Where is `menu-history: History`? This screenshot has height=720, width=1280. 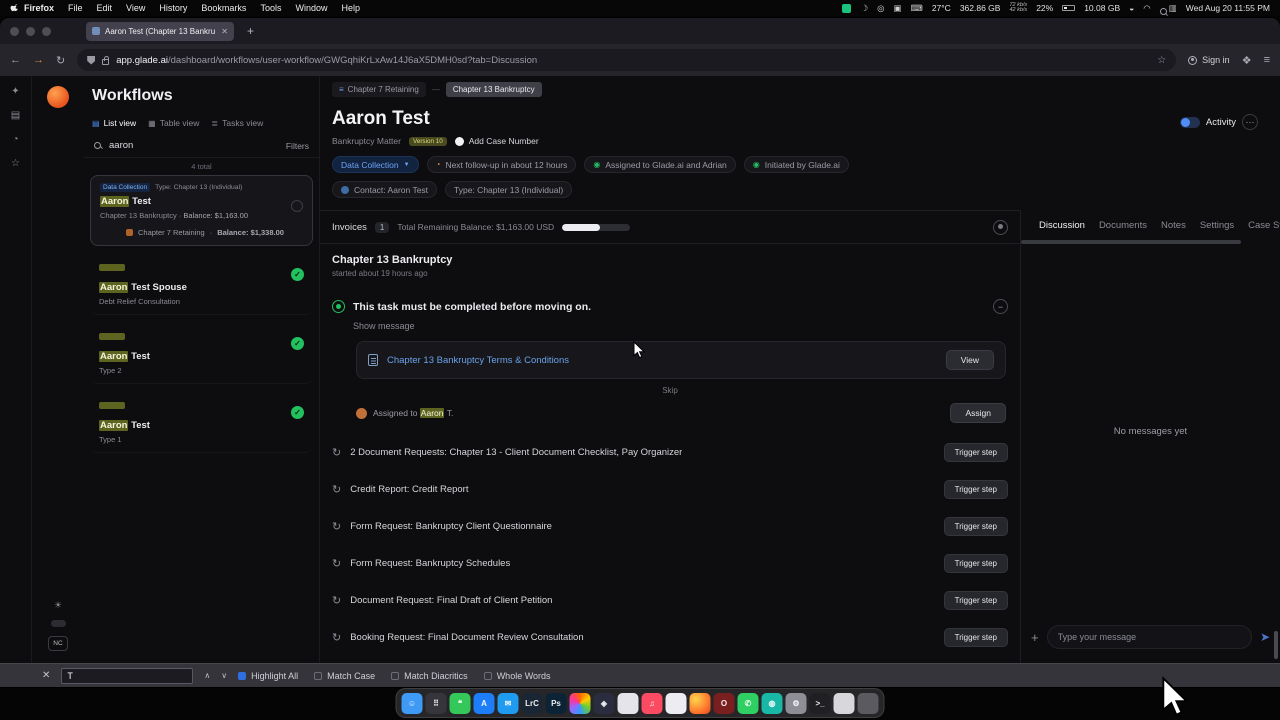 menu-history: History is located at coordinates (173, 8).